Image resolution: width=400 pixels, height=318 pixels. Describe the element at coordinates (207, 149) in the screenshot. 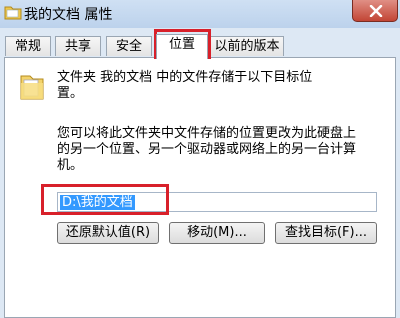

I see `info-text-line2: 的另一个位置、另一个驱动器或网络上的另一台计算` at that location.